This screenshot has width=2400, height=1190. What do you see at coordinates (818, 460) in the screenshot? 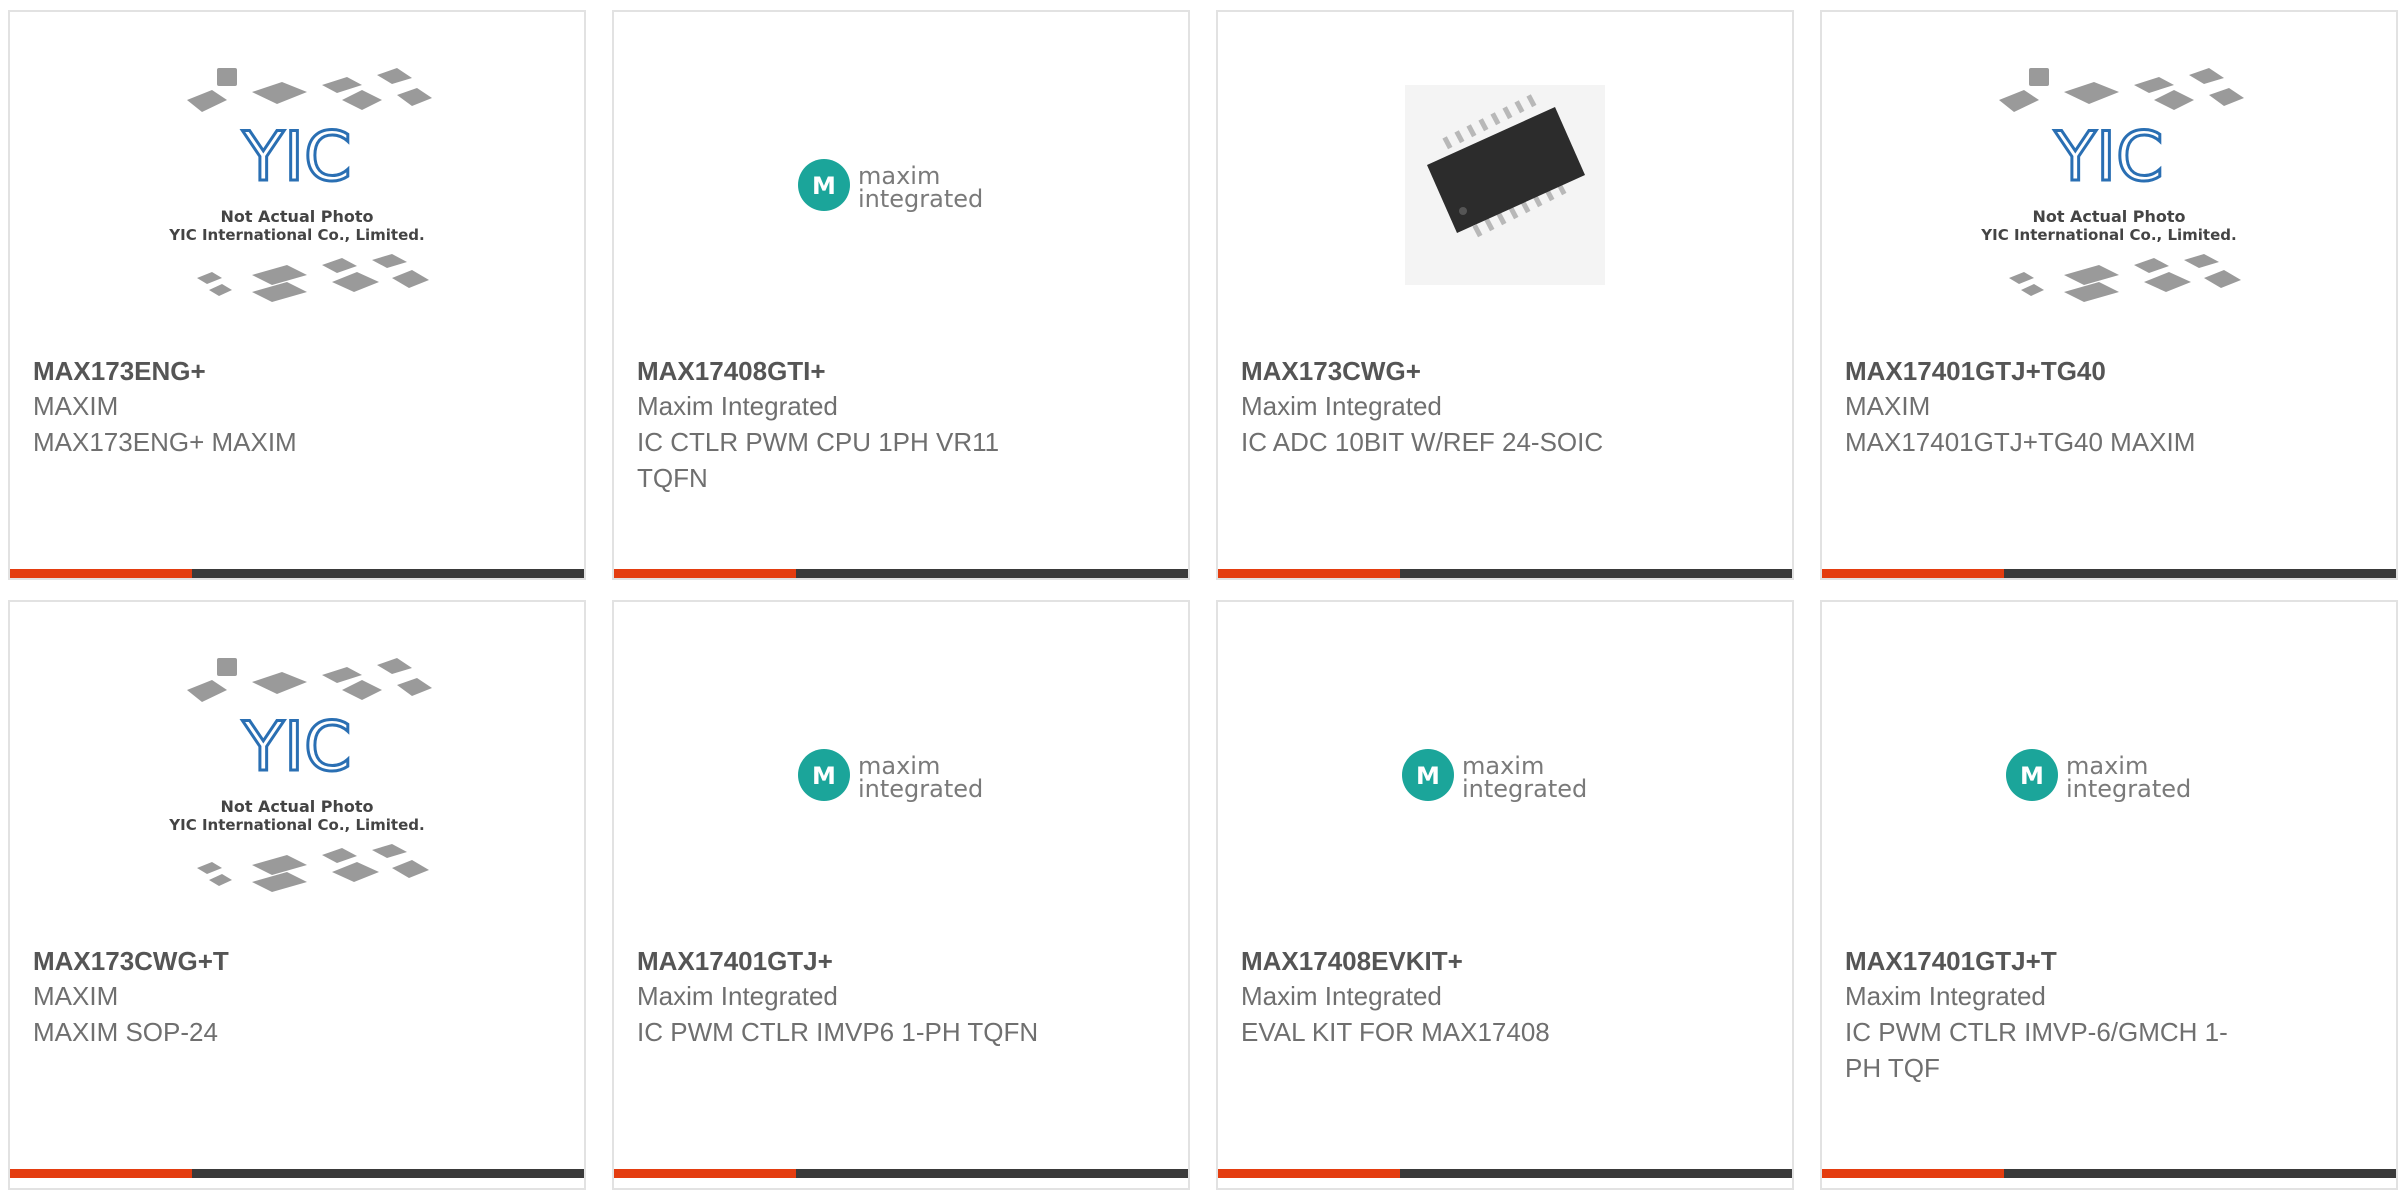
I see `description: IC CTLR PWM CPU 1PH VR11 TQFN` at bounding box center [818, 460].